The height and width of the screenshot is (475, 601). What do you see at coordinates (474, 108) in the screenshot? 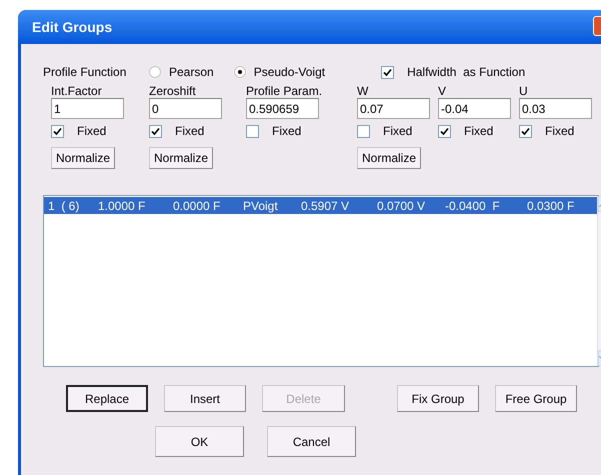
I see `param-field: -0.04` at bounding box center [474, 108].